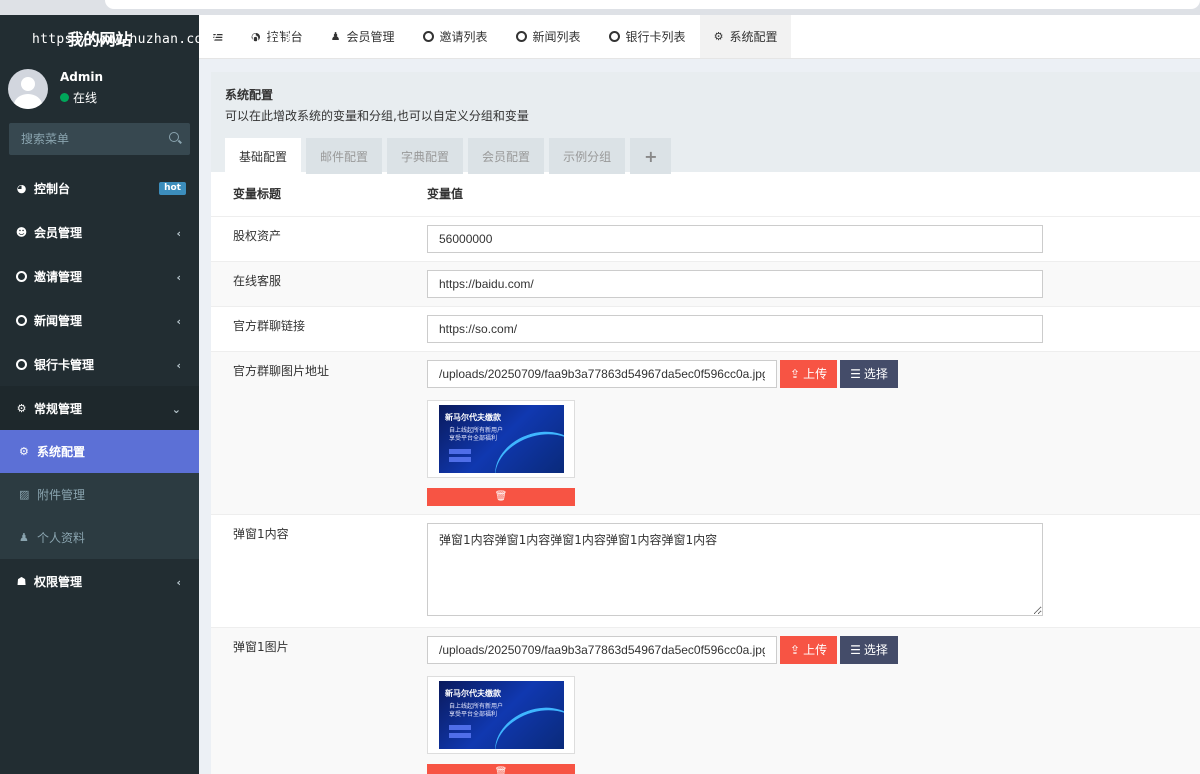 Image resolution: width=1200 pixels, height=774 pixels. What do you see at coordinates (174, 137) in the screenshot?
I see `search-icon` at bounding box center [174, 137].